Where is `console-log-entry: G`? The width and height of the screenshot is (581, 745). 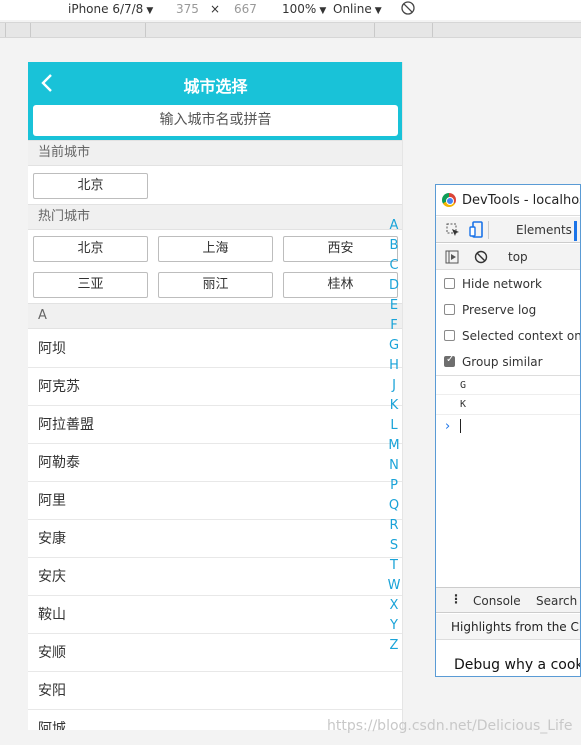
console-log-entry: G is located at coordinates (508, 385).